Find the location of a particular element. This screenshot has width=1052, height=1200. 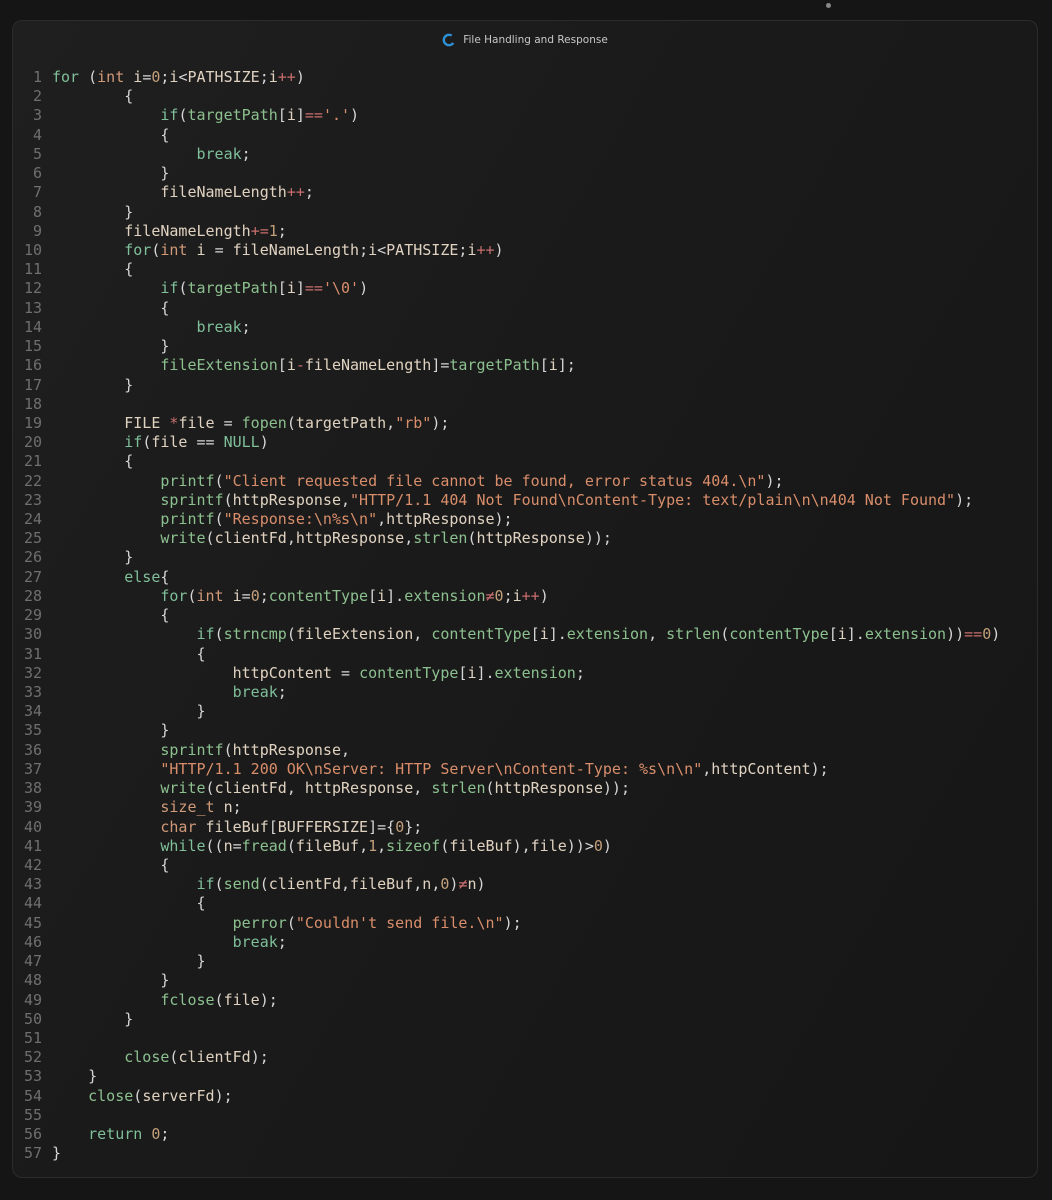

code-text: else{ is located at coordinates (110, 577).